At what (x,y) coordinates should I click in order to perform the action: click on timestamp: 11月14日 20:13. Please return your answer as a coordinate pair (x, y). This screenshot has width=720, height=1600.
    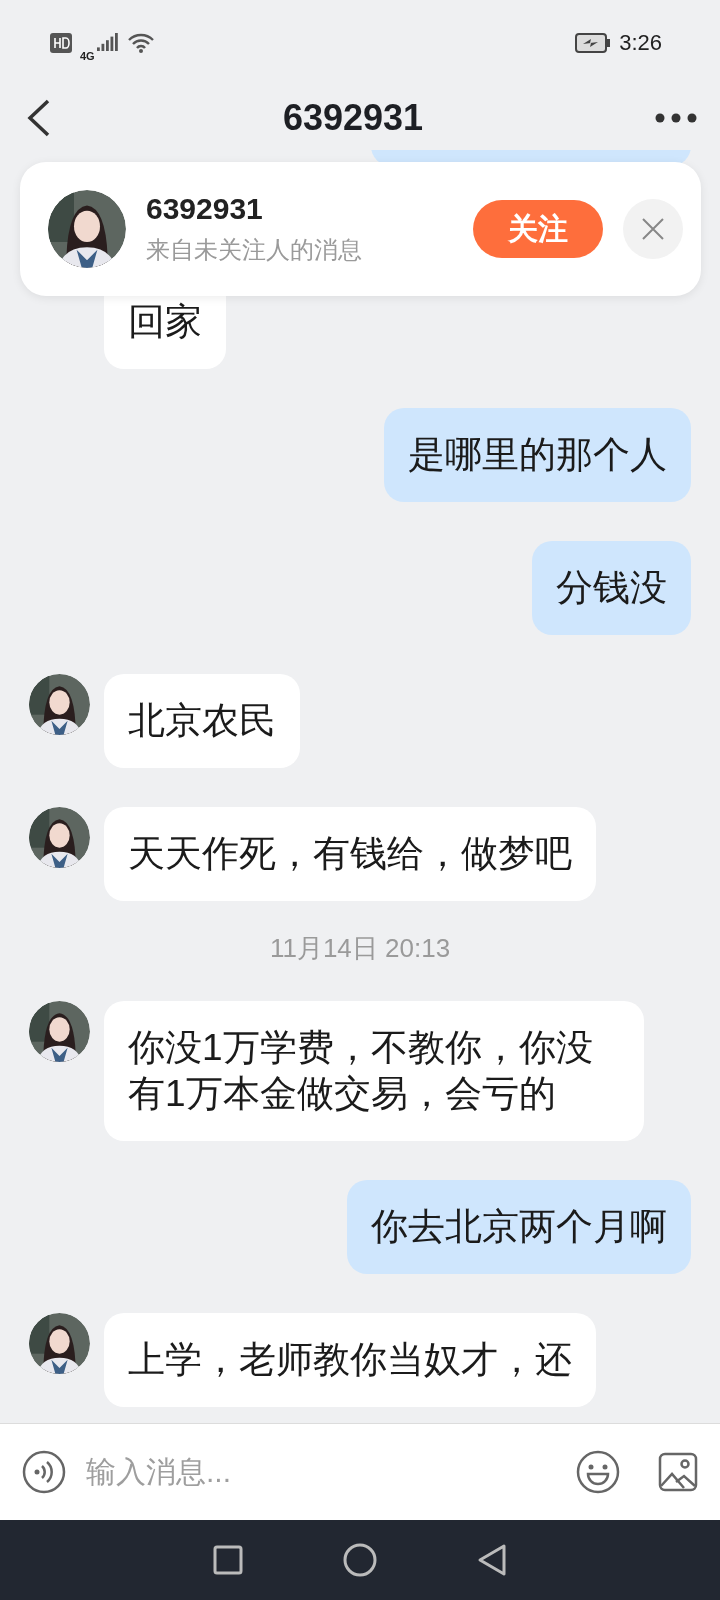
    Looking at the image, I should click on (360, 948).